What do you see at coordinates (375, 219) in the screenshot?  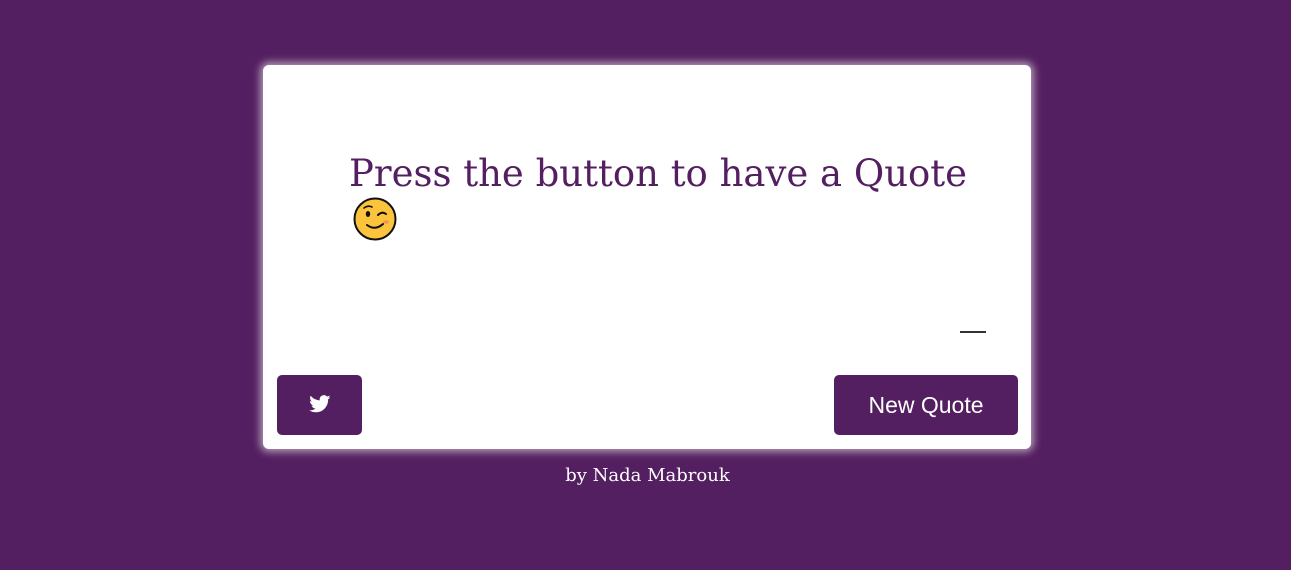 I see `winking-face-icon` at bounding box center [375, 219].